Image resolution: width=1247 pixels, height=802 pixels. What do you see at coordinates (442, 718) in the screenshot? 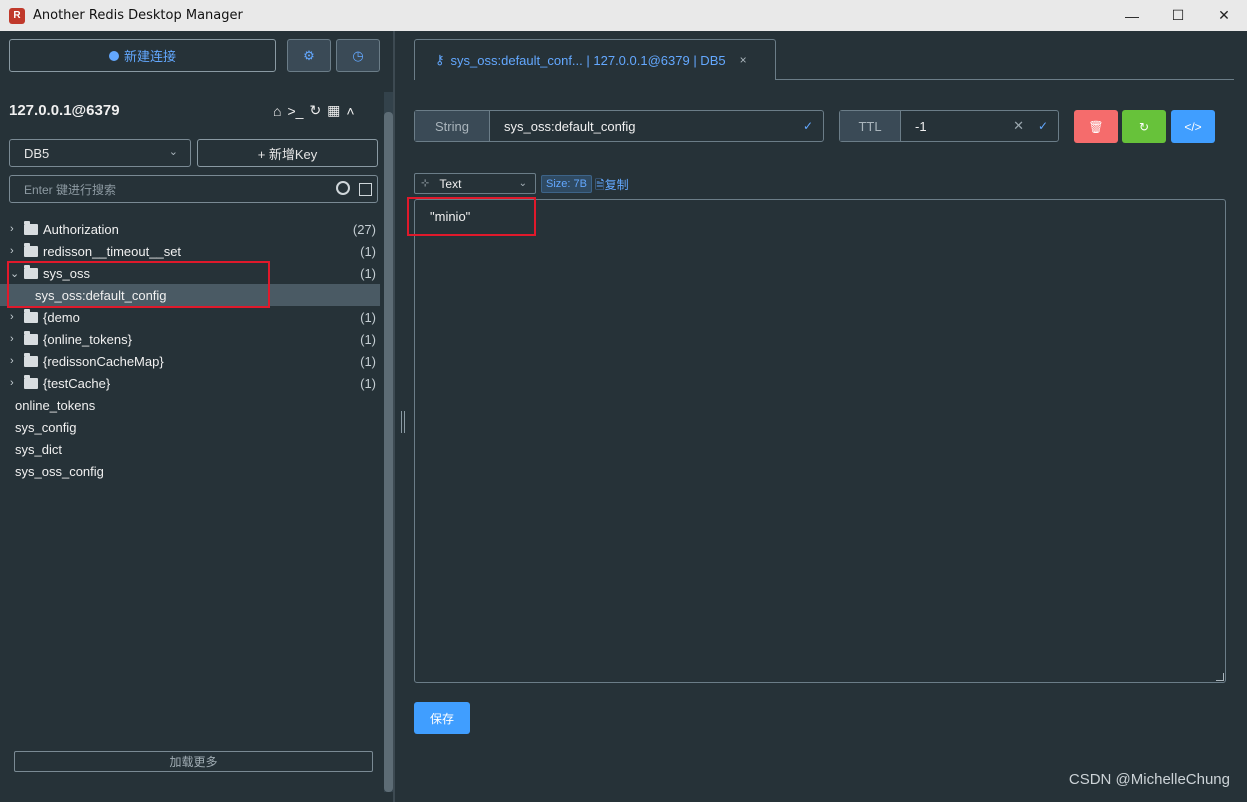
I see `save-button: 保存` at bounding box center [442, 718].